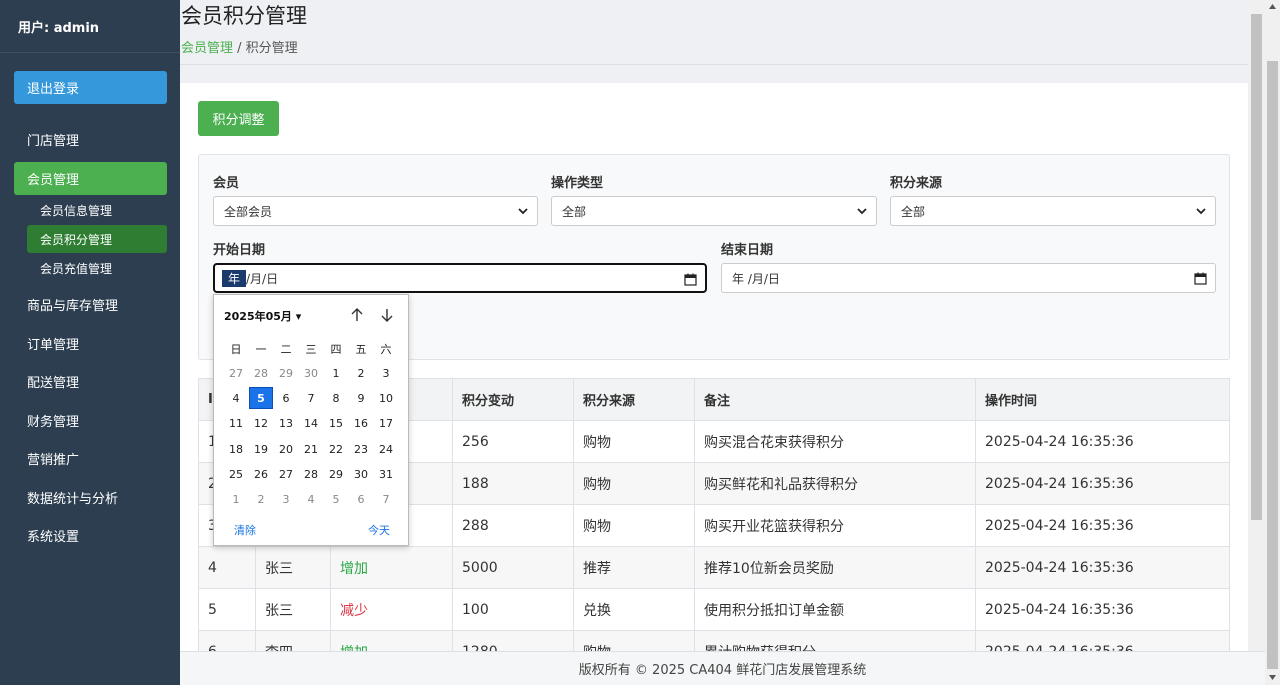 The image size is (1280, 685). Describe the element at coordinates (835, 525) in the screenshot. I see `cell-note: 购买开业花篮获得积分` at that location.